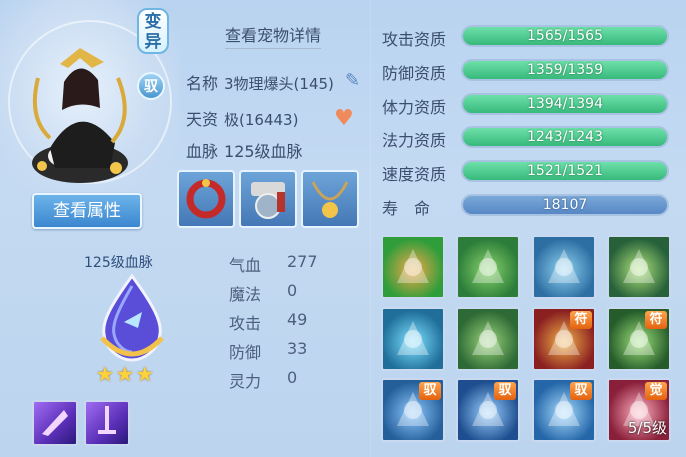 This screenshot has width=686, height=457. I want to click on equipment-slot-armor, so click(268, 199).